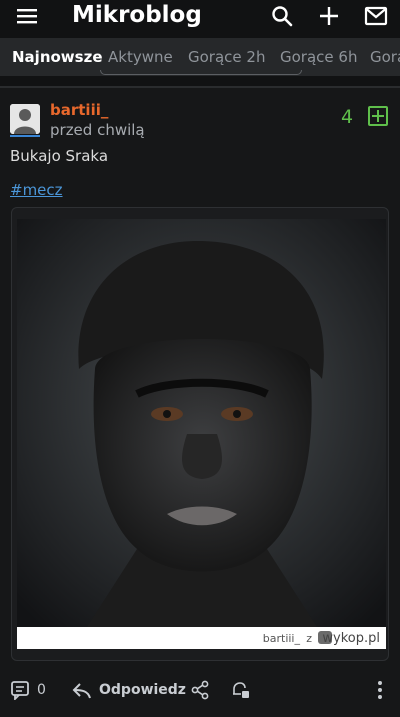 Image resolution: width=400 pixels, height=717 pixels. What do you see at coordinates (240, 690) in the screenshot?
I see `bell-add-icon` at bounding box center [240, 690].